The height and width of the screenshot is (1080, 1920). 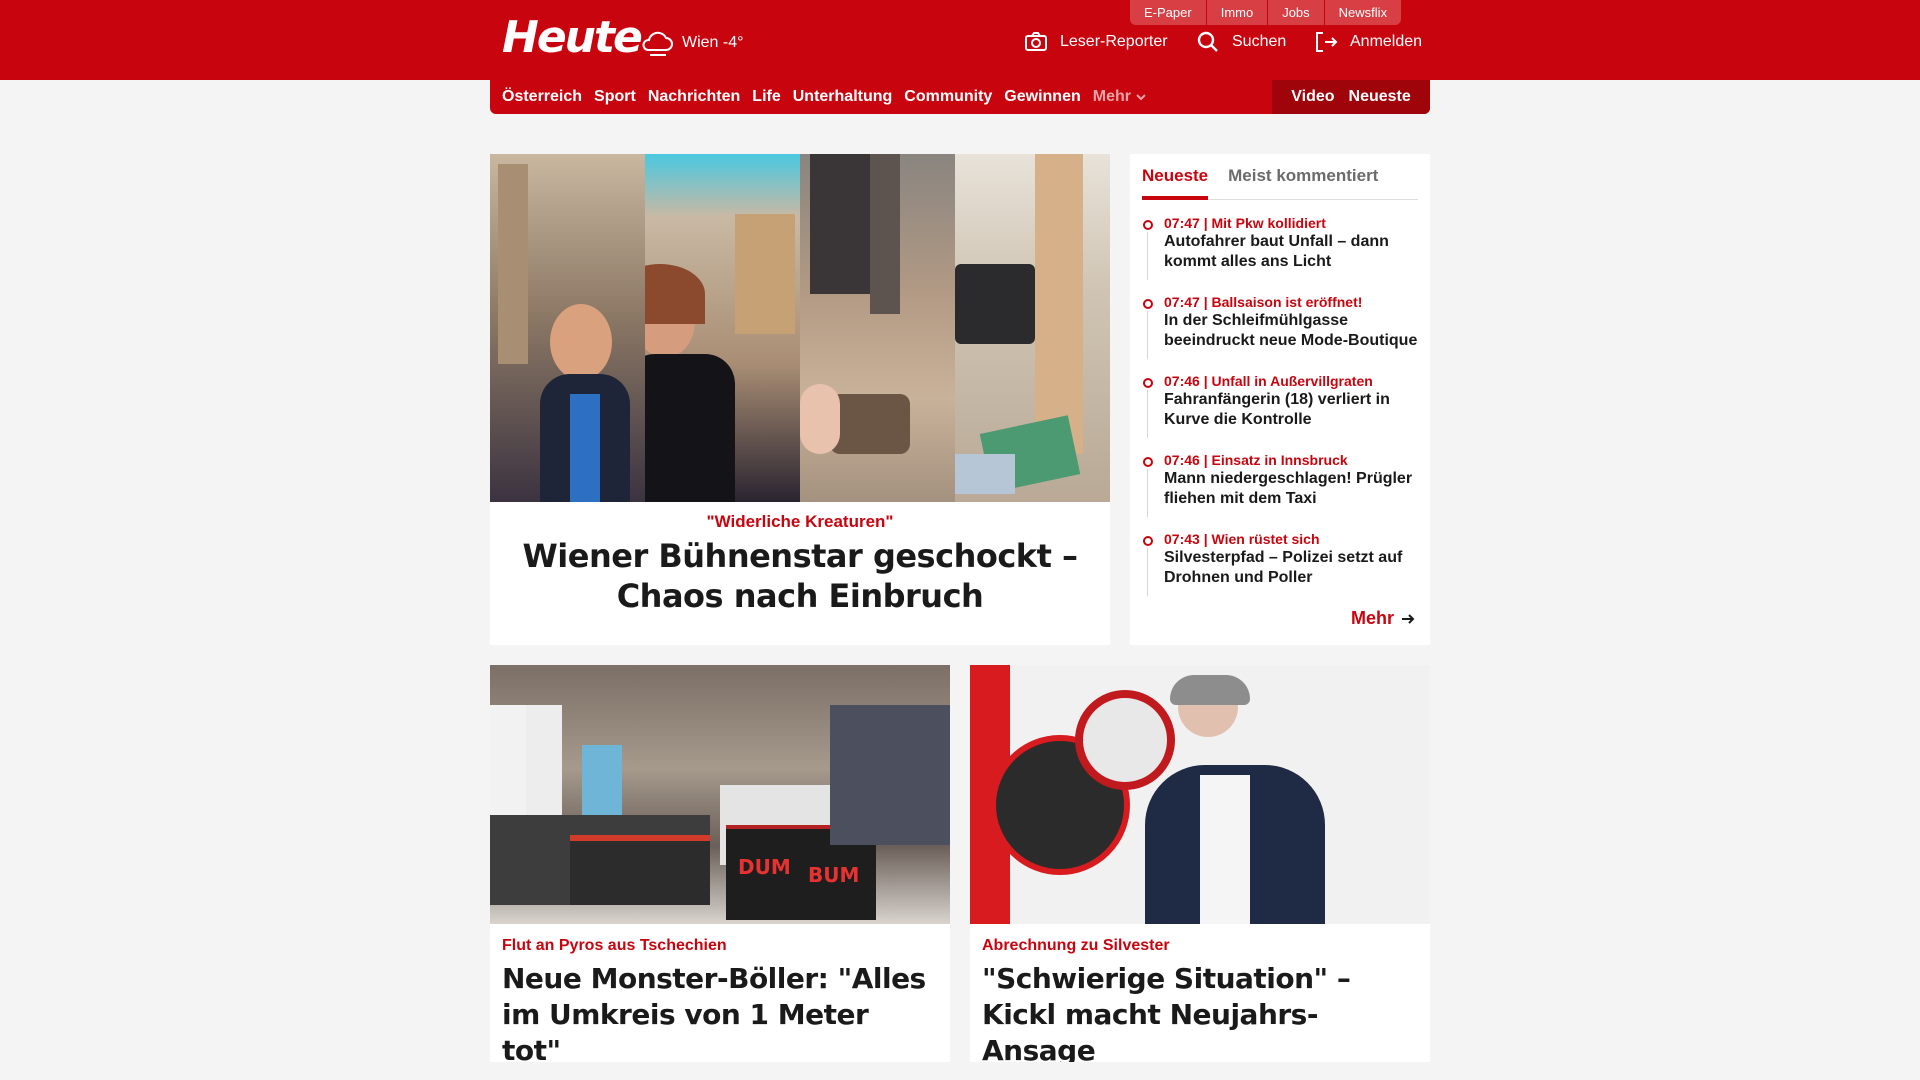 What do you see at coordinates (960, 40) in the screenshot?
I see `site-header` at bounding box center [960, 40].